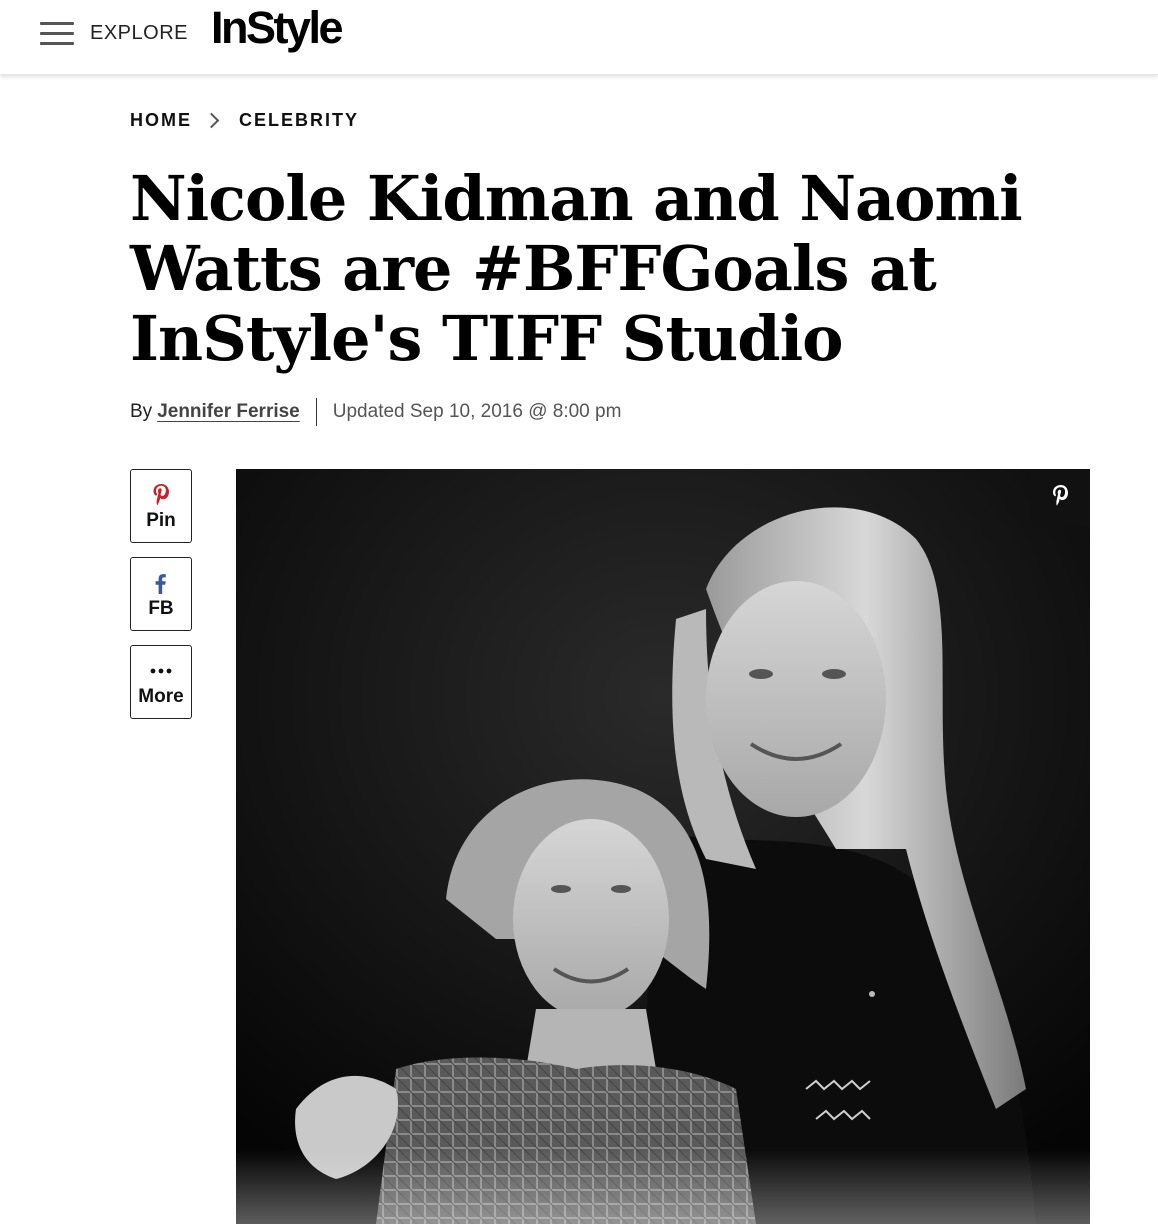 This screenshot has width=1158, height=1224. I want to click on share-more-button: More, so click(161, 682).